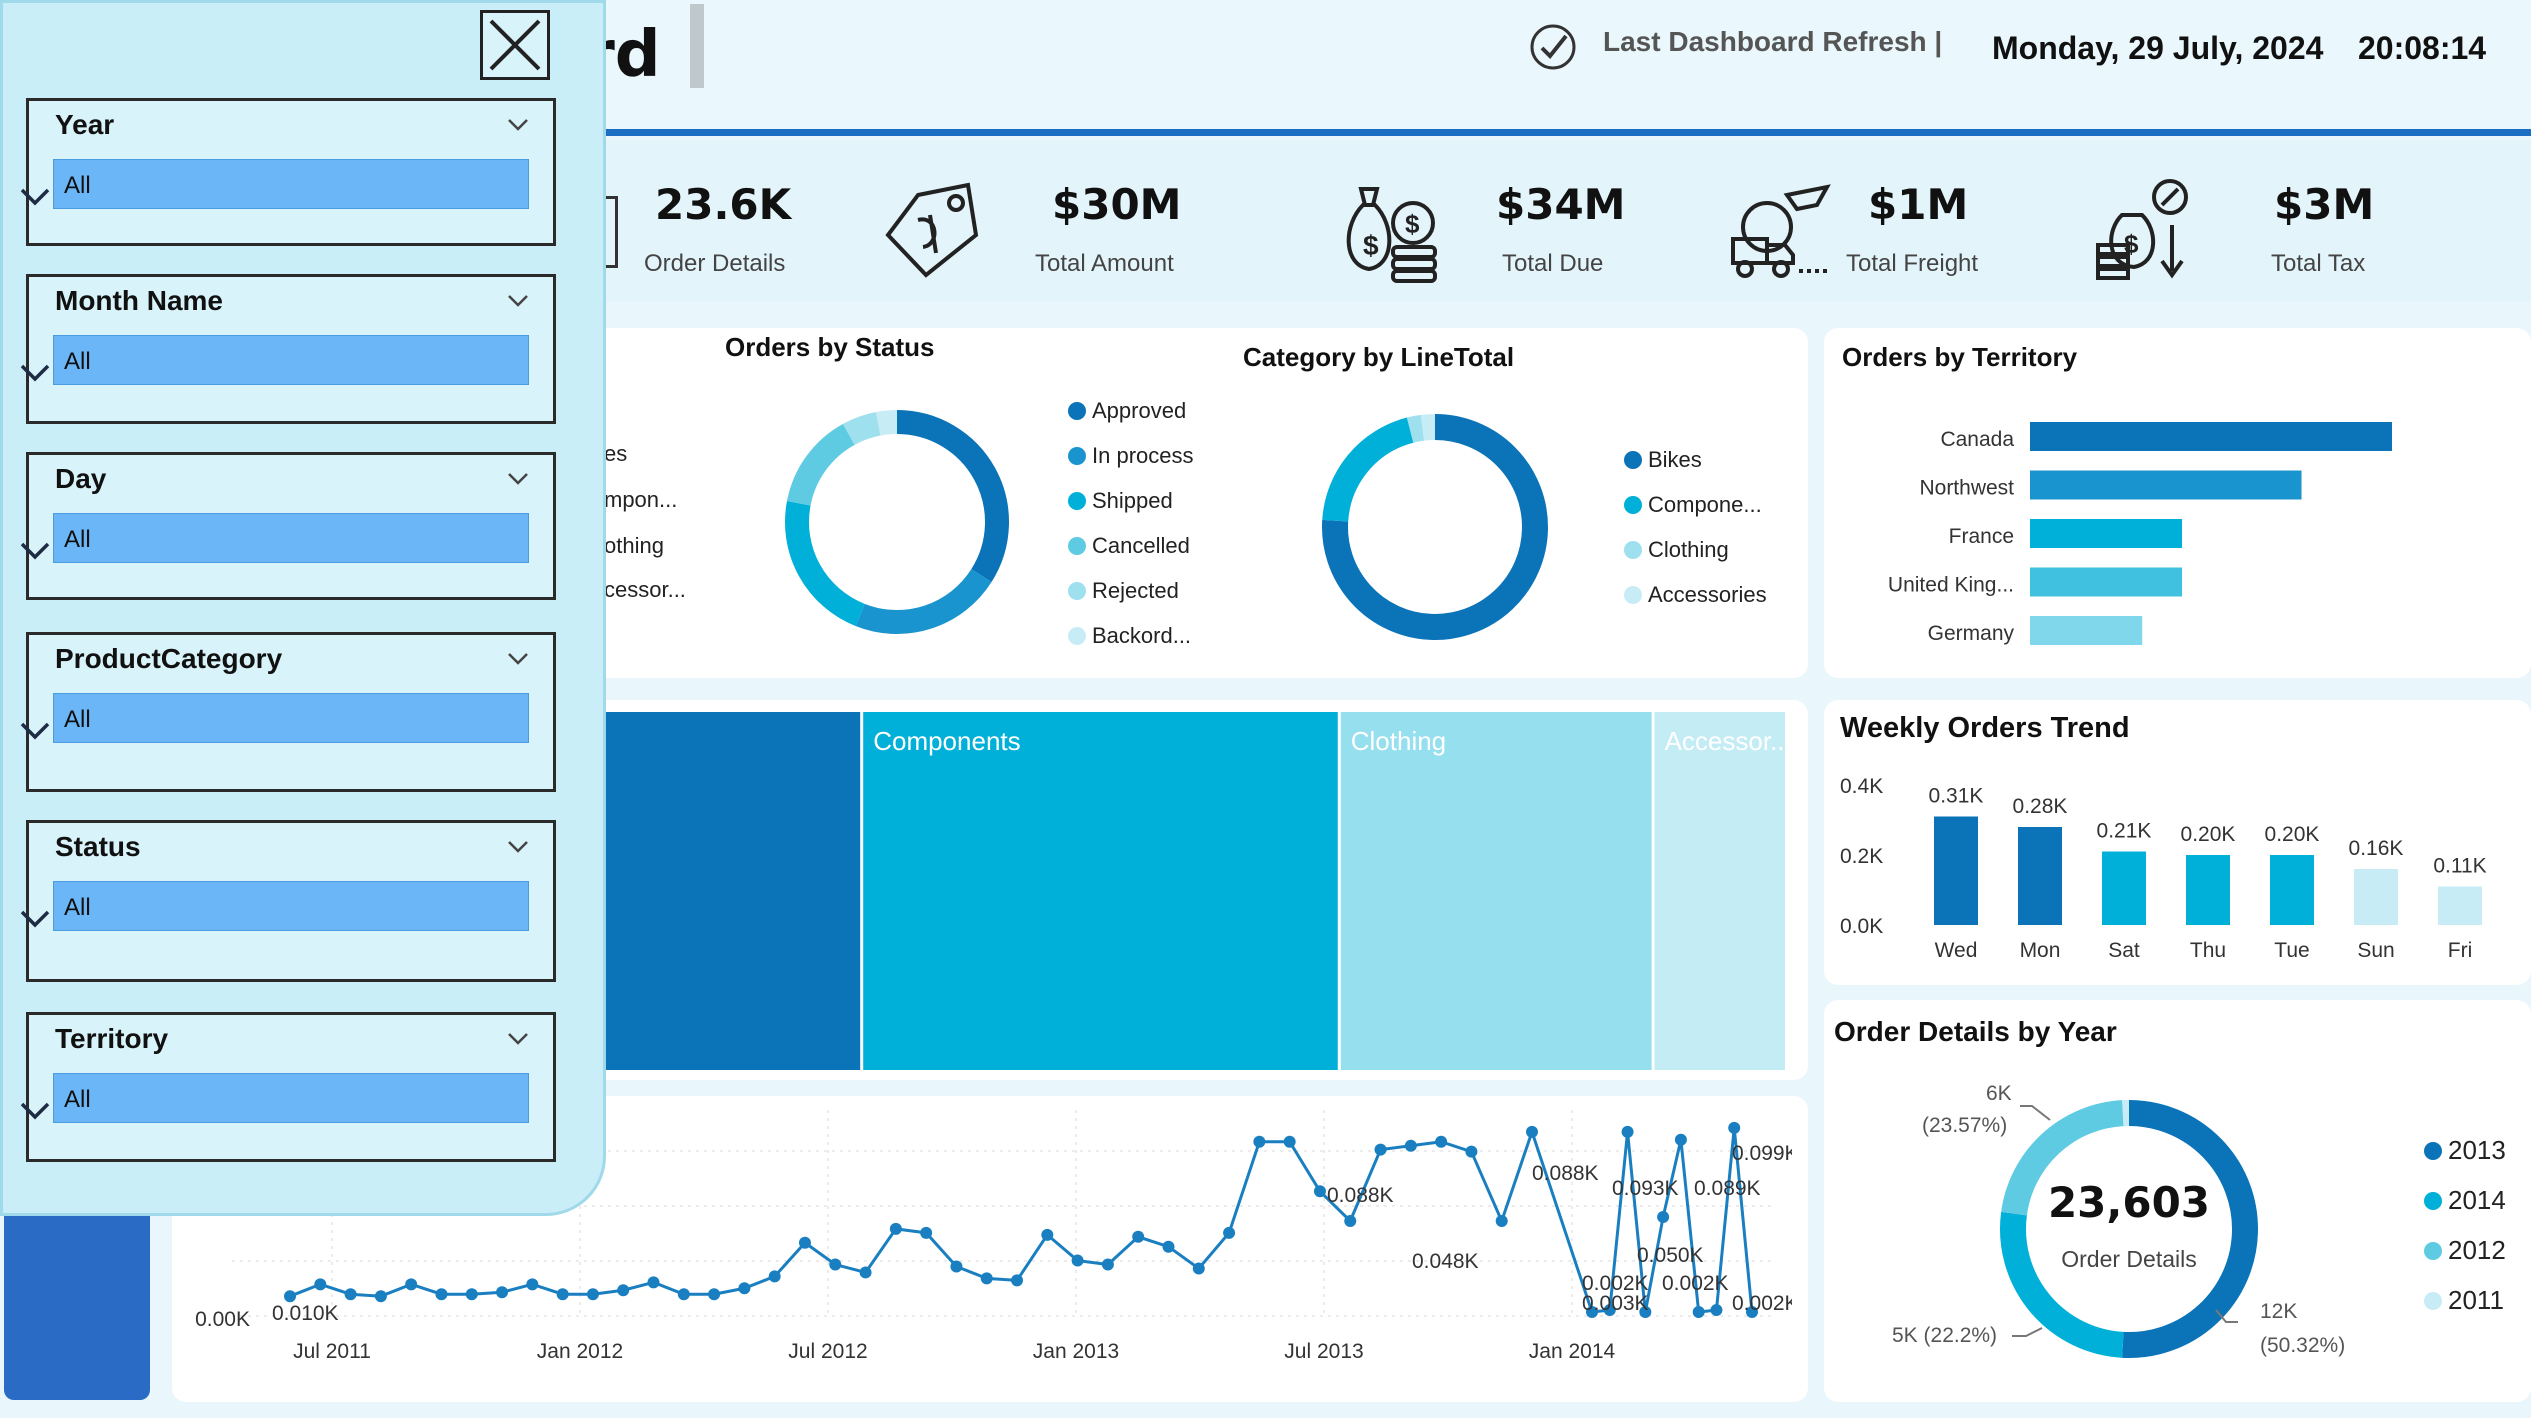 This screenshot has width=2531, height=1418. Describe the element at coordinates (862, 428) in the screenshot. I see `donut-slice-rejected` at that location.